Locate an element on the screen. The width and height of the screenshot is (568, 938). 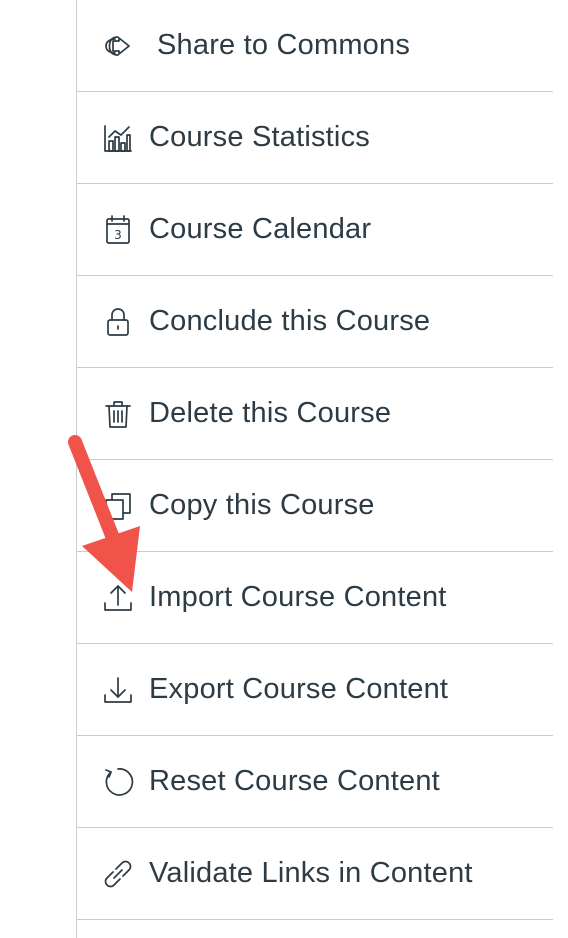
menu-item-label: Import Course Content is located at coordinates (298, 597).